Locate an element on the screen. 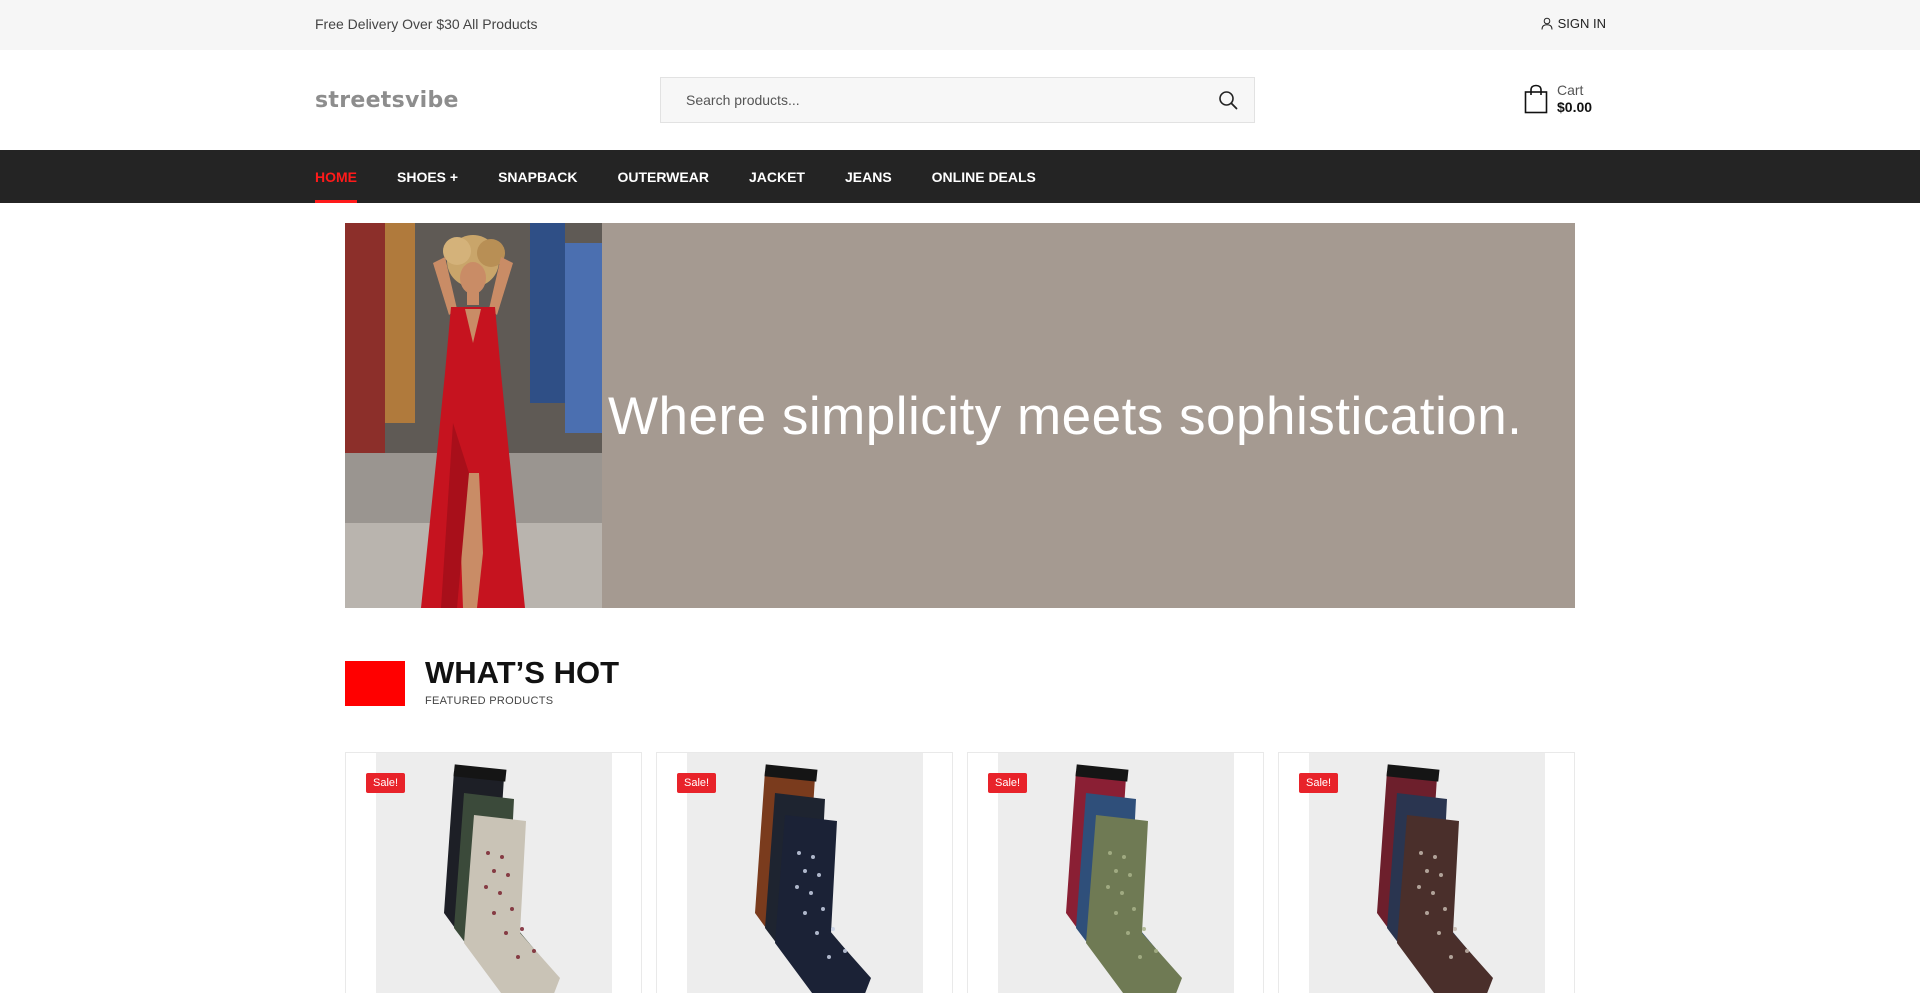 This screenshot has width=1920, height=993. nav-item-shoes: SHOES + is located at coordinates (427, 176).